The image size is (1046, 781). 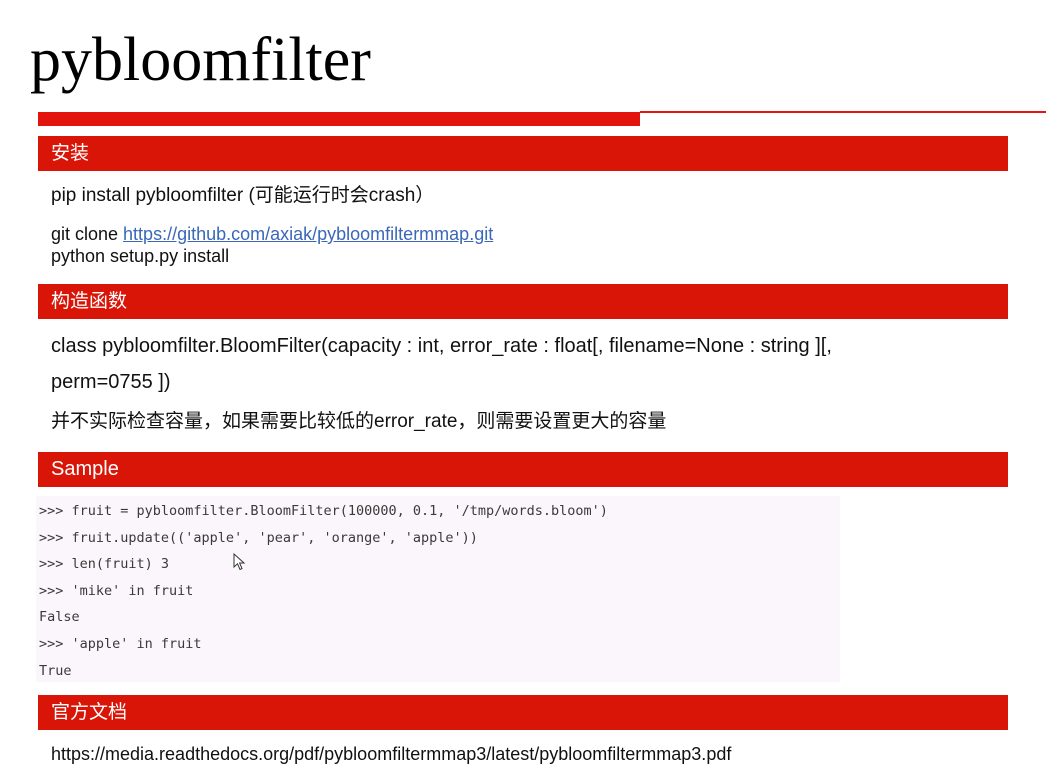 What do you see at coordinates (111, 382) in the screenshot?
I see `constructor-signature-line2: perm=0755 ])` at bounding box center [111, 382].